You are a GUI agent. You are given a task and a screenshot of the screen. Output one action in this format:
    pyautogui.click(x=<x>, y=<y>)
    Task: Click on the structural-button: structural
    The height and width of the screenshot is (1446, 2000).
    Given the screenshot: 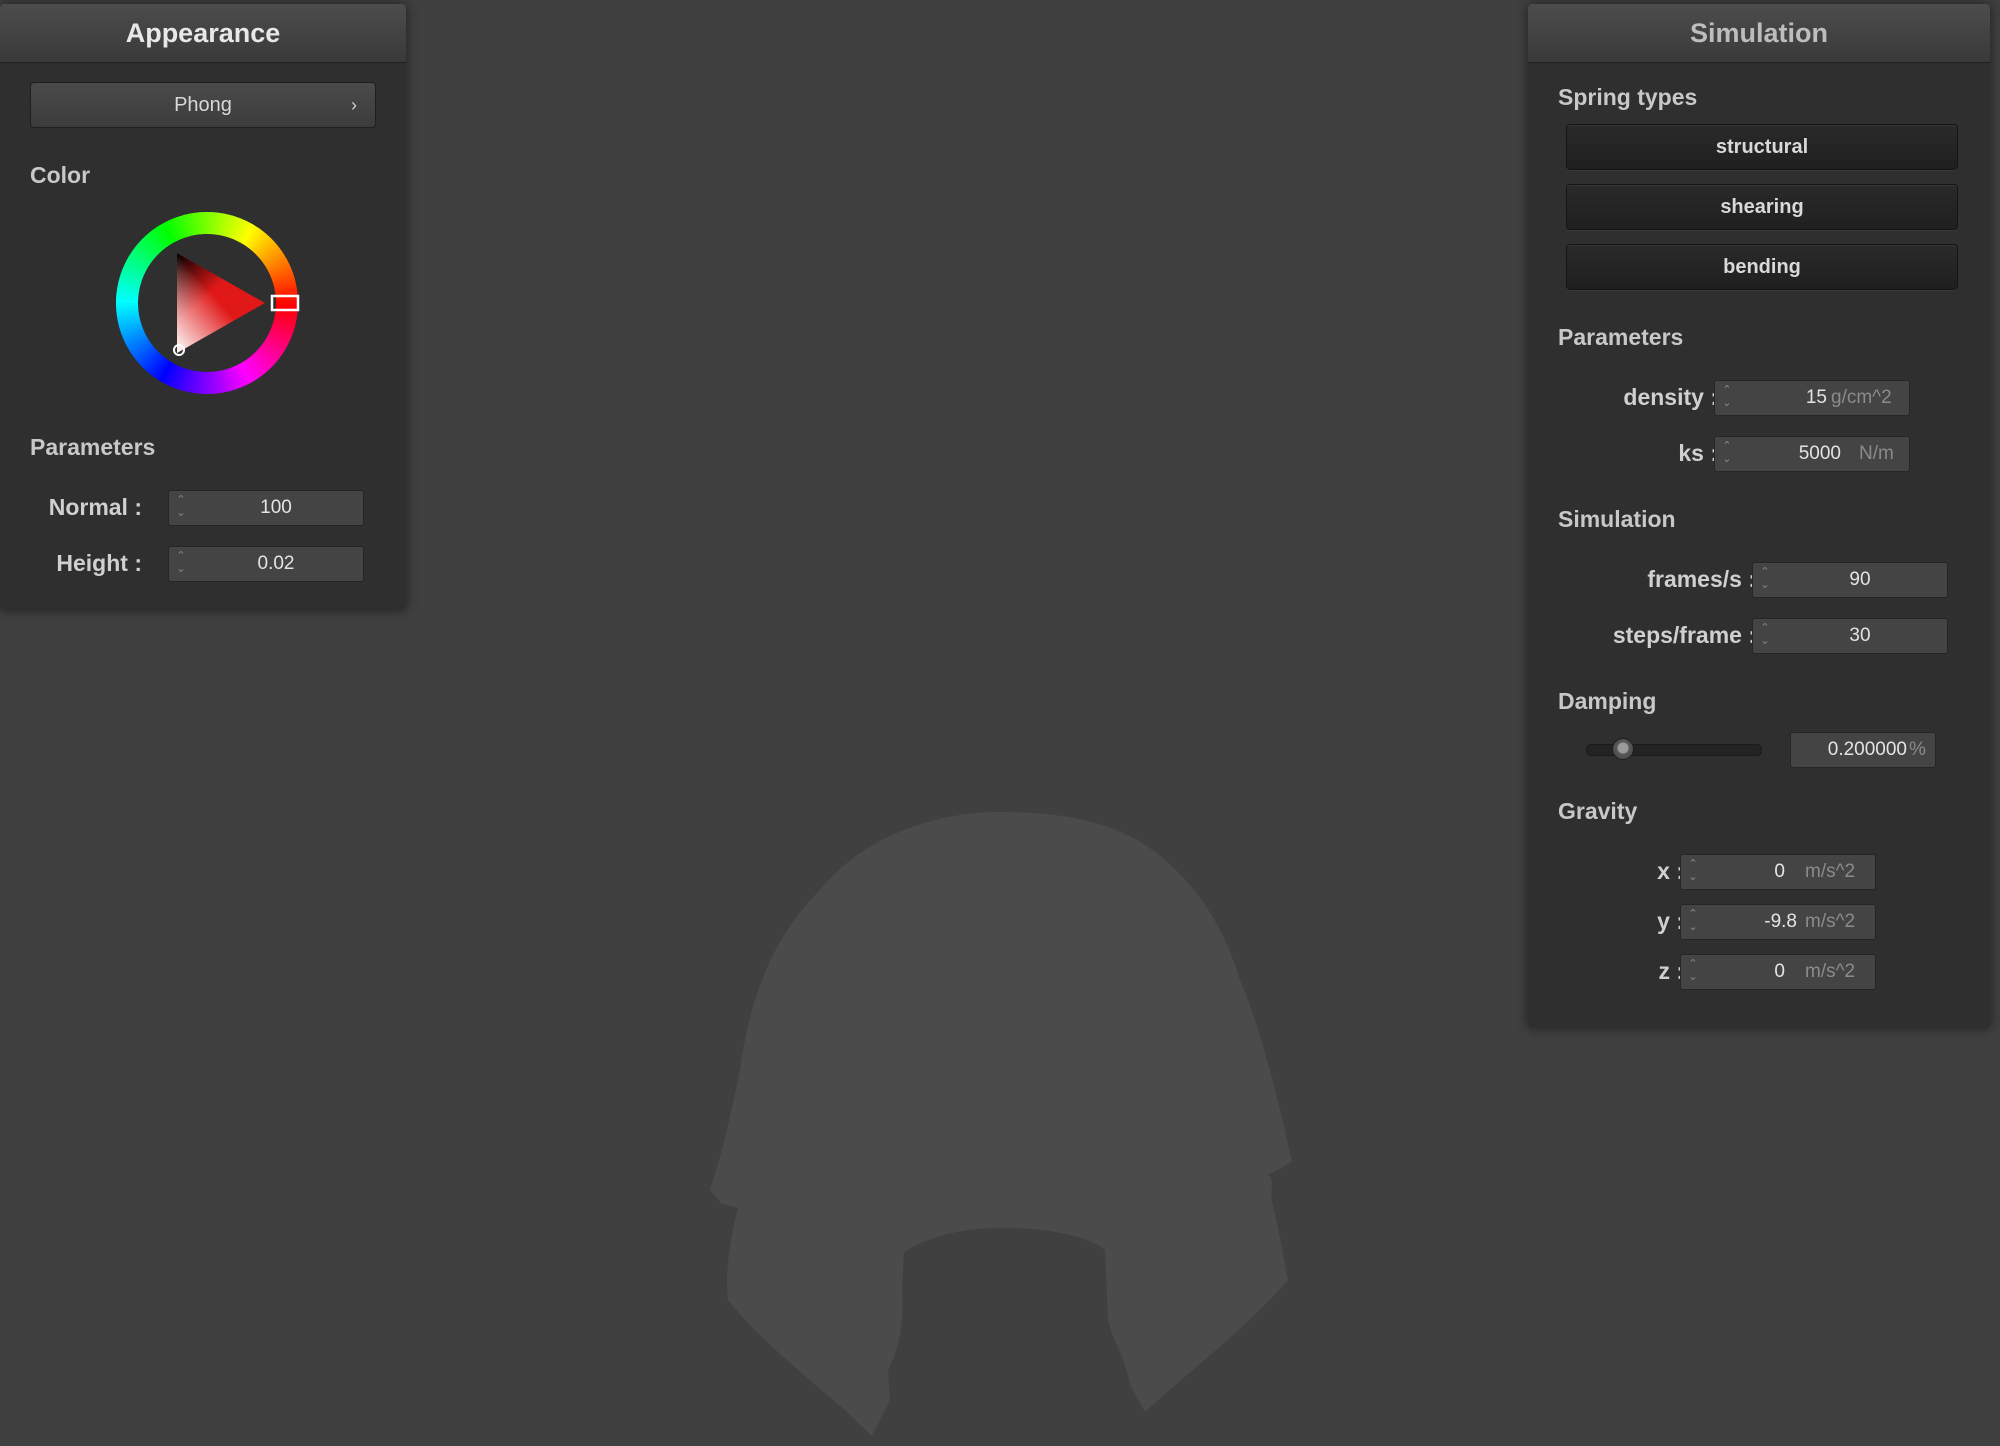 What is the action you would take?
    pyautogui.click(x=1762, y=147)
    